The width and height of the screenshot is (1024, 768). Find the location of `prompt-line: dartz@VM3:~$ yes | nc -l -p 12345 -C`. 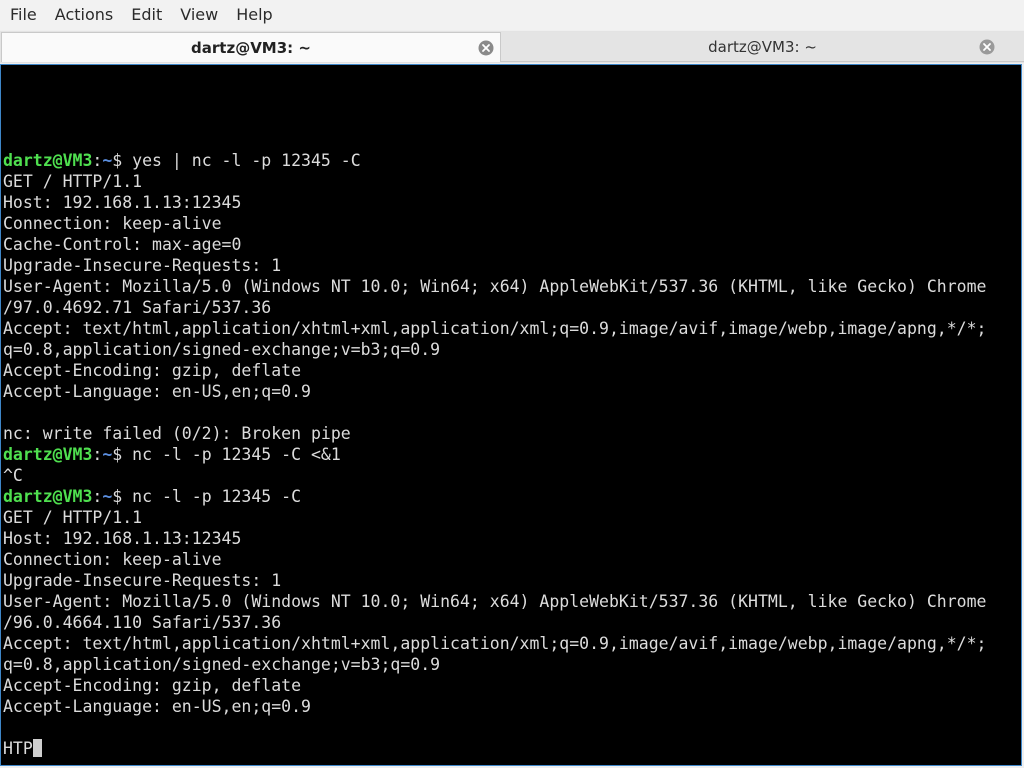

prompt-line: dartz@VM3:~$ yes | nc -l -p 12345 -C is located at coordinates (512, 160).